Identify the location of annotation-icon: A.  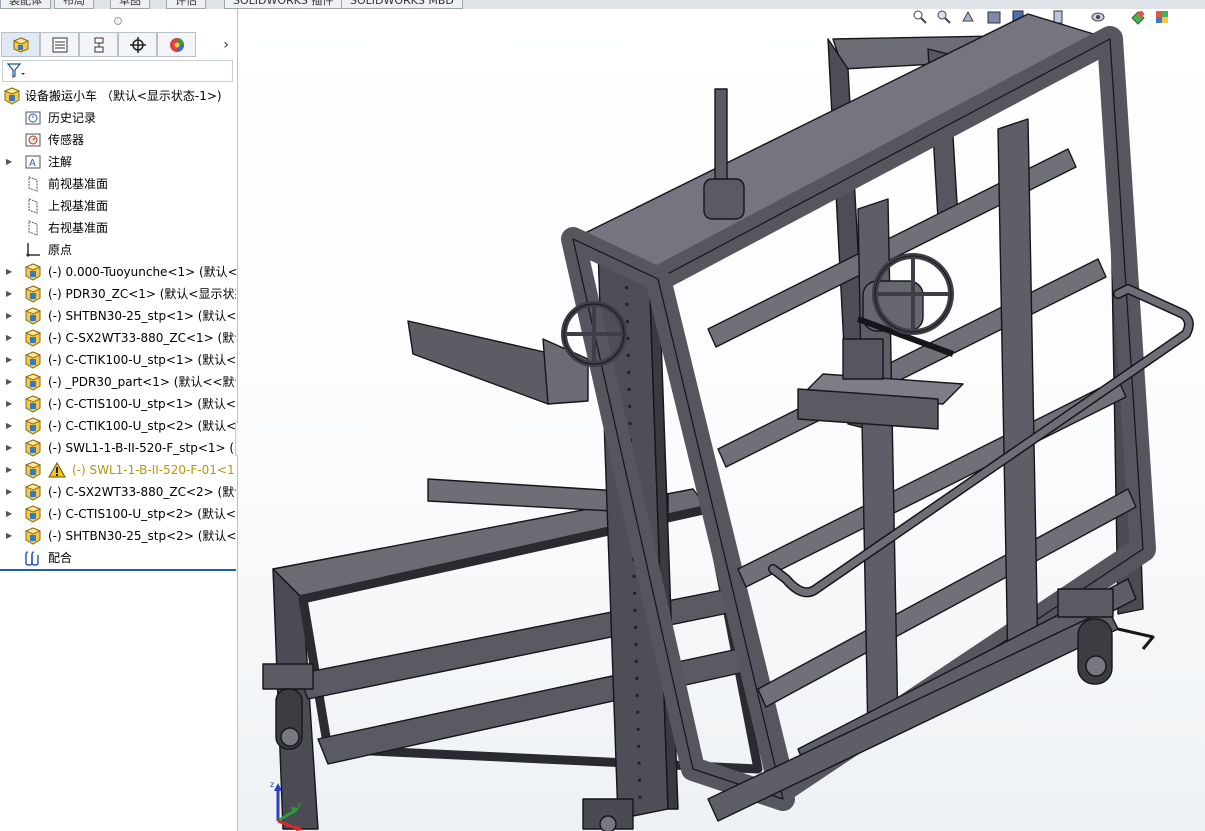
(33, 162).